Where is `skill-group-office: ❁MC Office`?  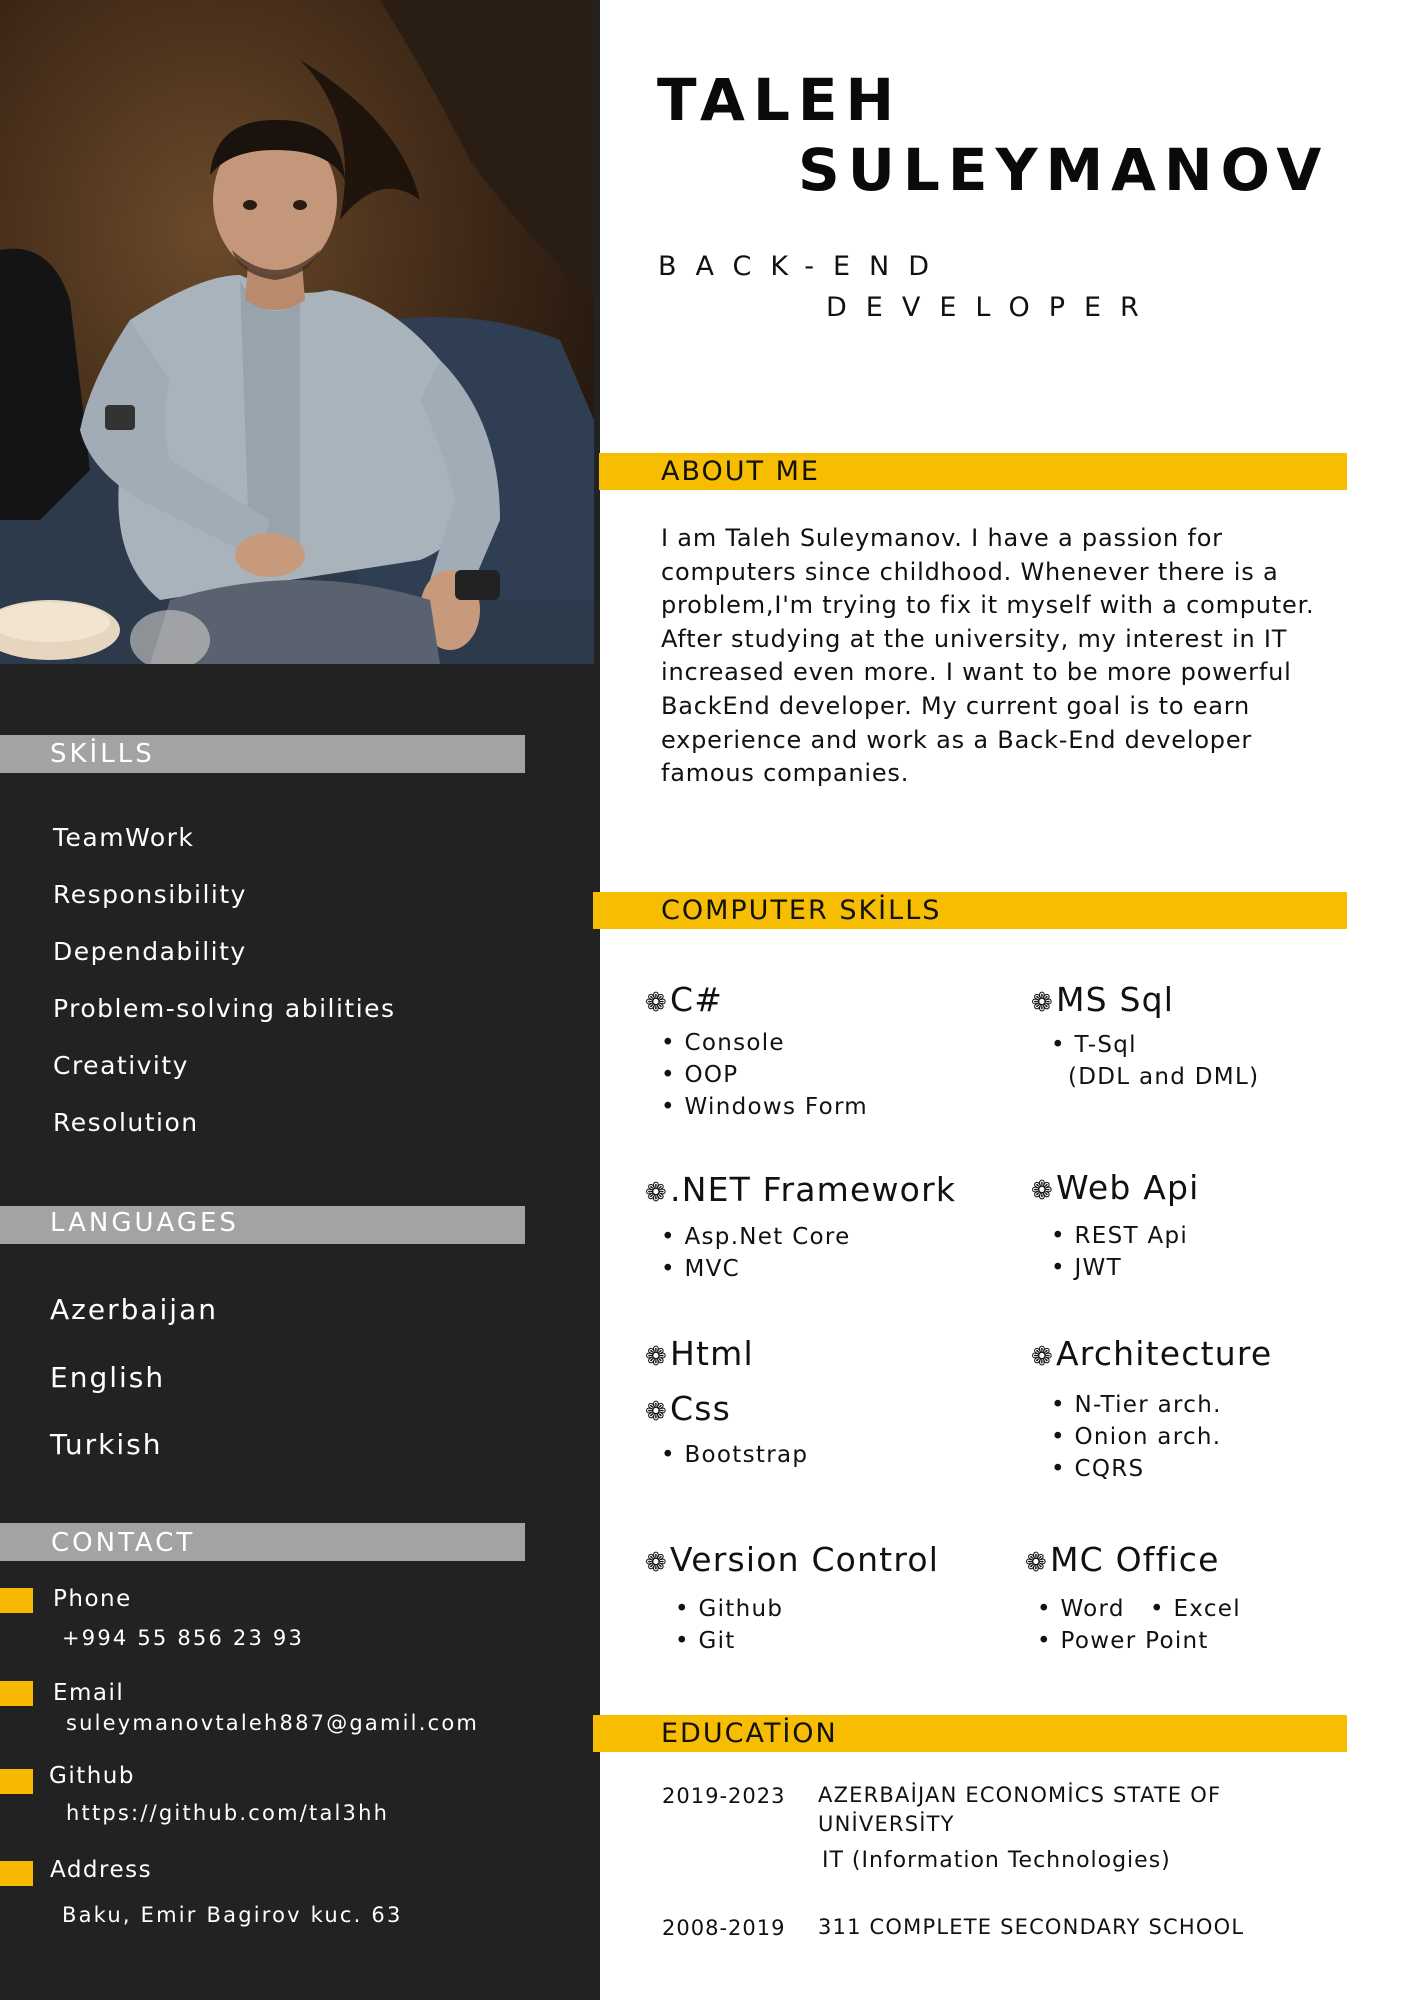 skill-group-office: ❁MC Office is located at coordinates (1122, 1559).